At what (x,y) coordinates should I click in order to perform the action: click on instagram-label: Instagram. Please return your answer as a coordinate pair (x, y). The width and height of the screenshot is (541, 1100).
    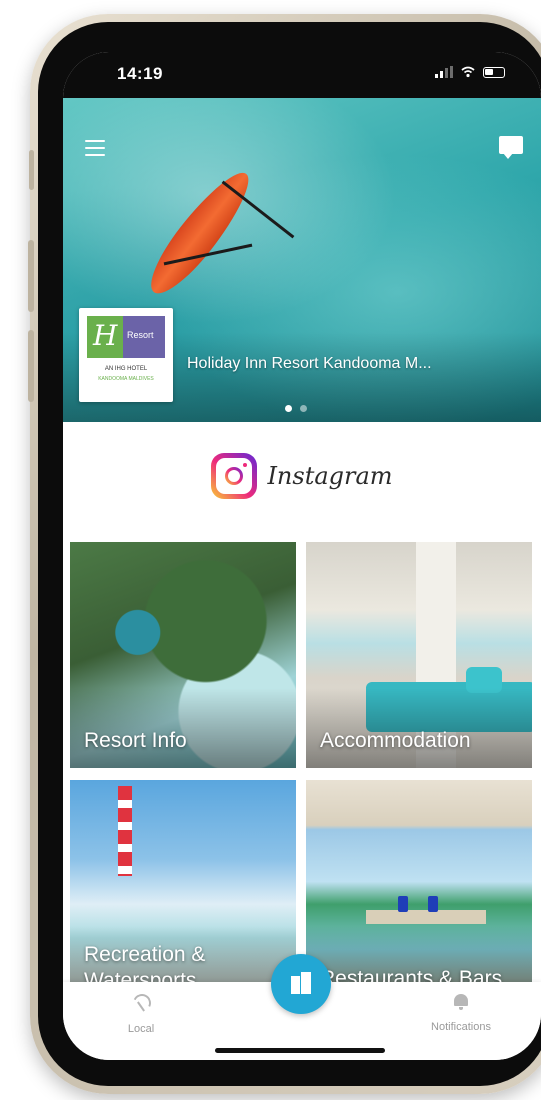
    Looking at the image, I should click on (330, 476).